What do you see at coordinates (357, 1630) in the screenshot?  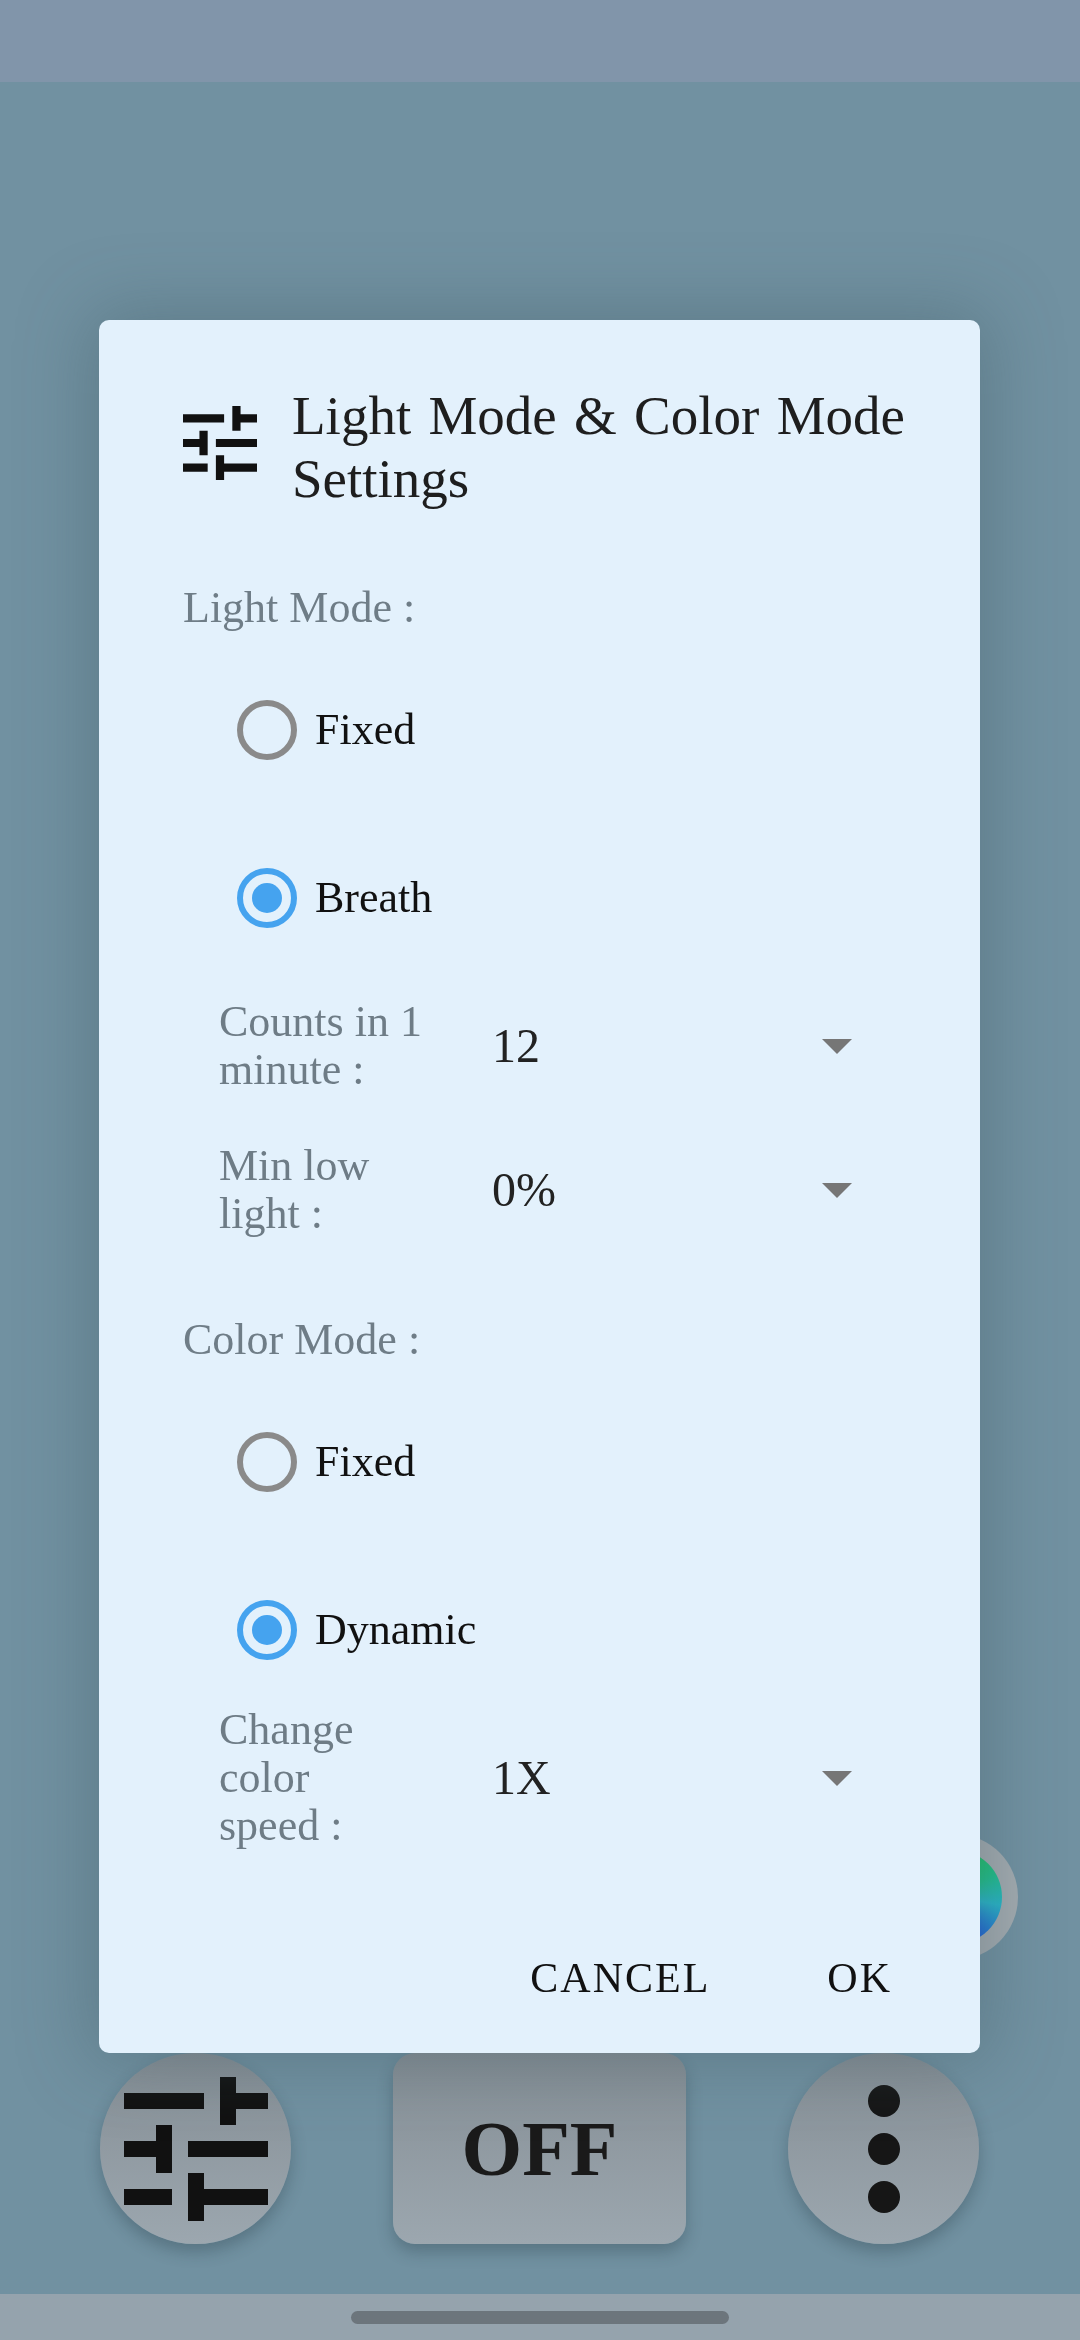 I see `radio-button: Dynamic` at bounding box center [357, 1630].